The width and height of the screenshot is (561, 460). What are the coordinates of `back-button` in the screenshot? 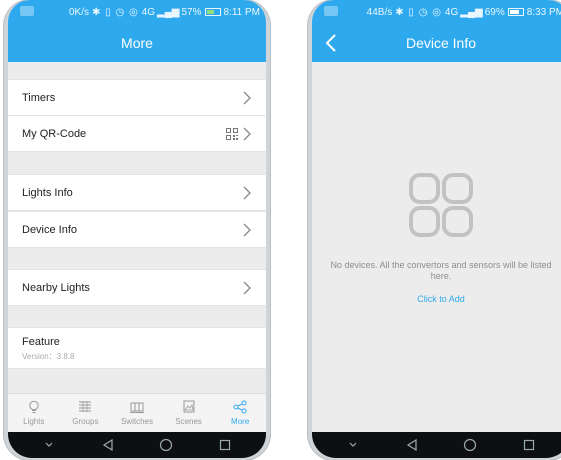 It's located at (331, 43).